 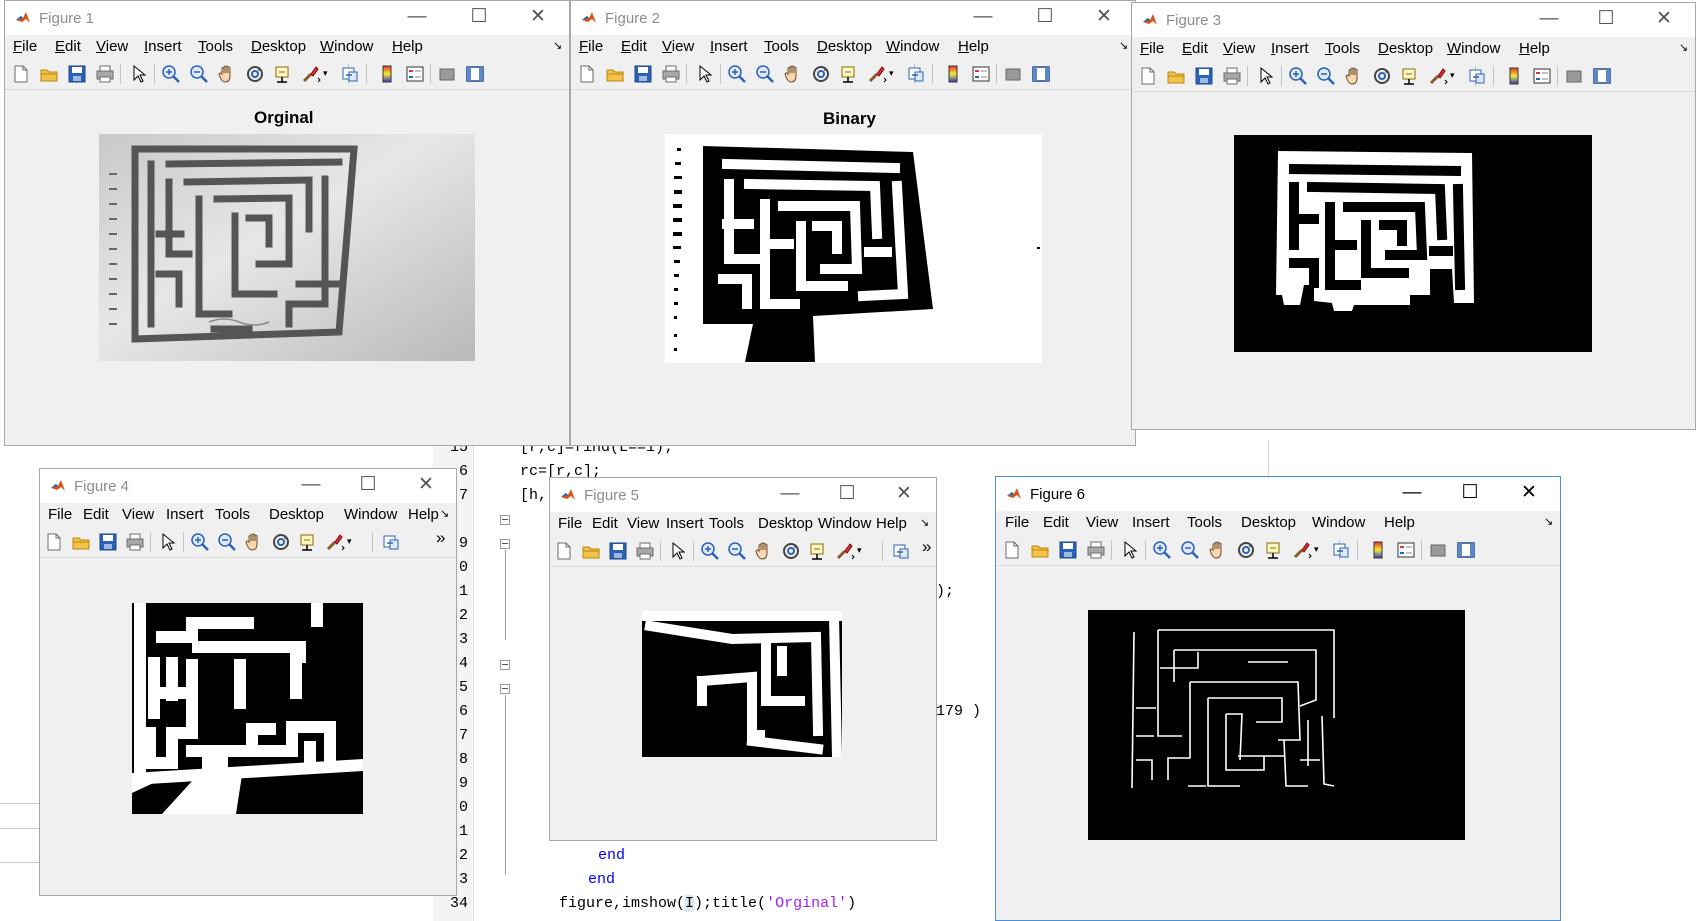 I want to click on code-keyword-end: end, so click(x=611, y=855).